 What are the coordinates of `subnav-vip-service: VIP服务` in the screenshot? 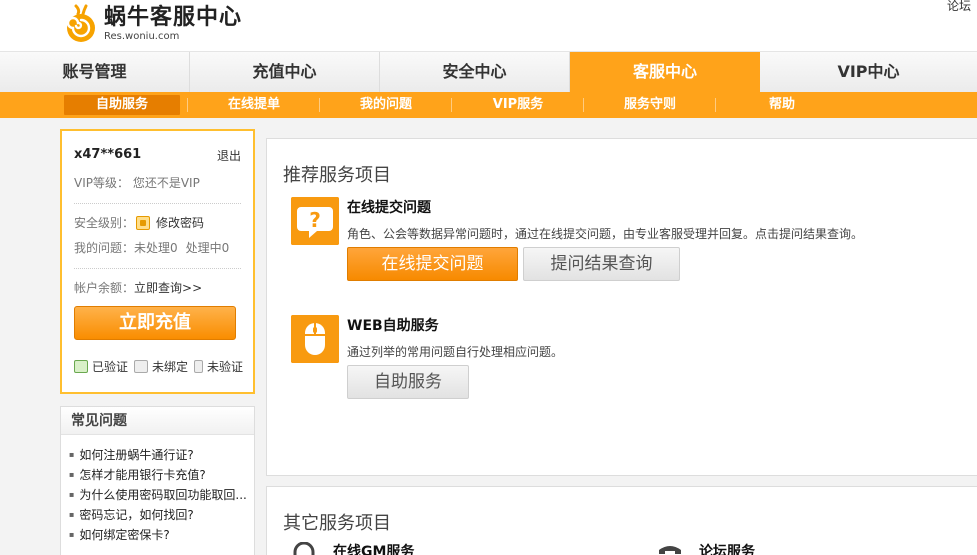 It's located at (518, 105).